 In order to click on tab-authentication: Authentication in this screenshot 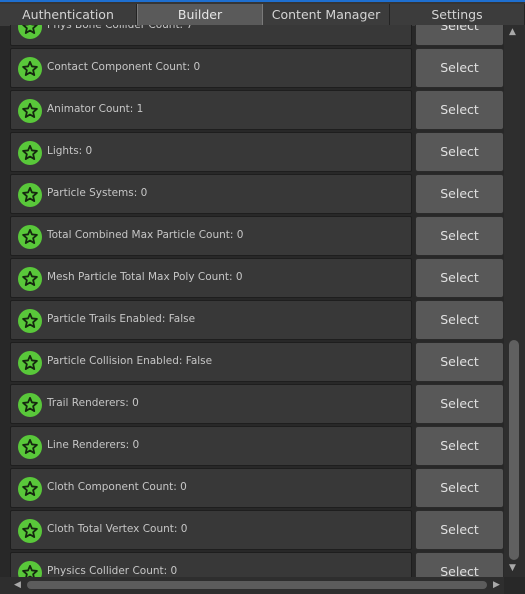, I will do `click(68, 15)`.